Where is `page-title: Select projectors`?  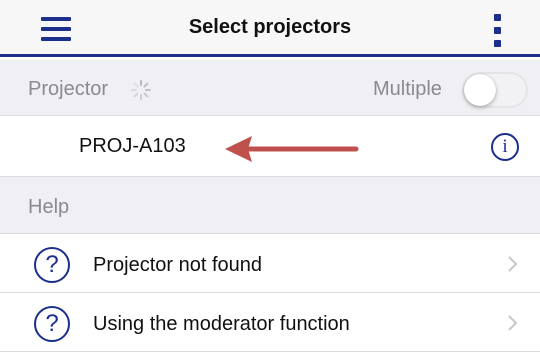
page-title: Select projectors is located at coordinates (270, 27).